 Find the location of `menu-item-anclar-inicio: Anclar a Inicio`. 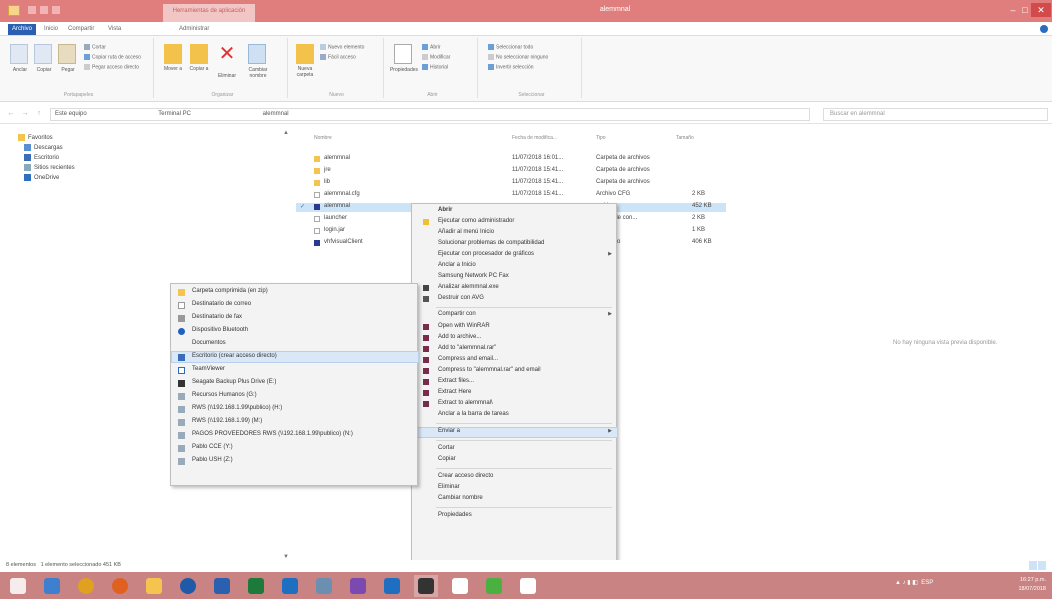

menu-item-anclar-inicio: Anclar a Inicio is located at coordinates (515, 266).